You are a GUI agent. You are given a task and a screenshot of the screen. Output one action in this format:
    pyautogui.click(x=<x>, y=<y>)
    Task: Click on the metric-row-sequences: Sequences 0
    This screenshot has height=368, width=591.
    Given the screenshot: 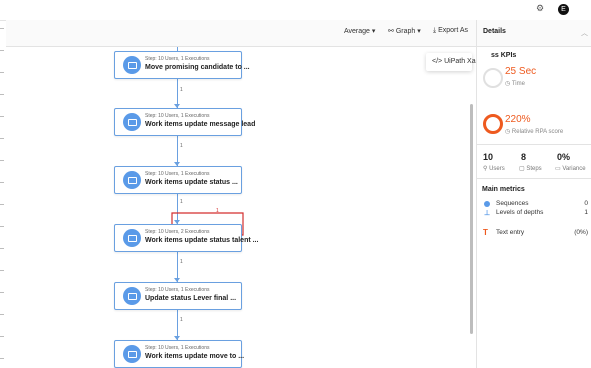 What is the action you would take?
    pyautogui.click(x=536, y=204)
    